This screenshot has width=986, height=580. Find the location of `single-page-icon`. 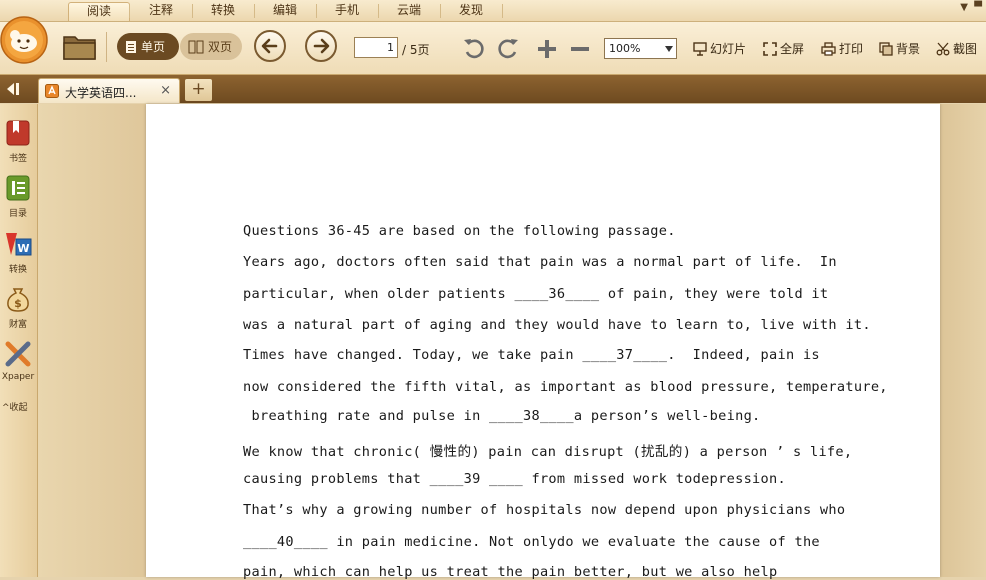

single-page-icon is located at coordinates (131, 46).